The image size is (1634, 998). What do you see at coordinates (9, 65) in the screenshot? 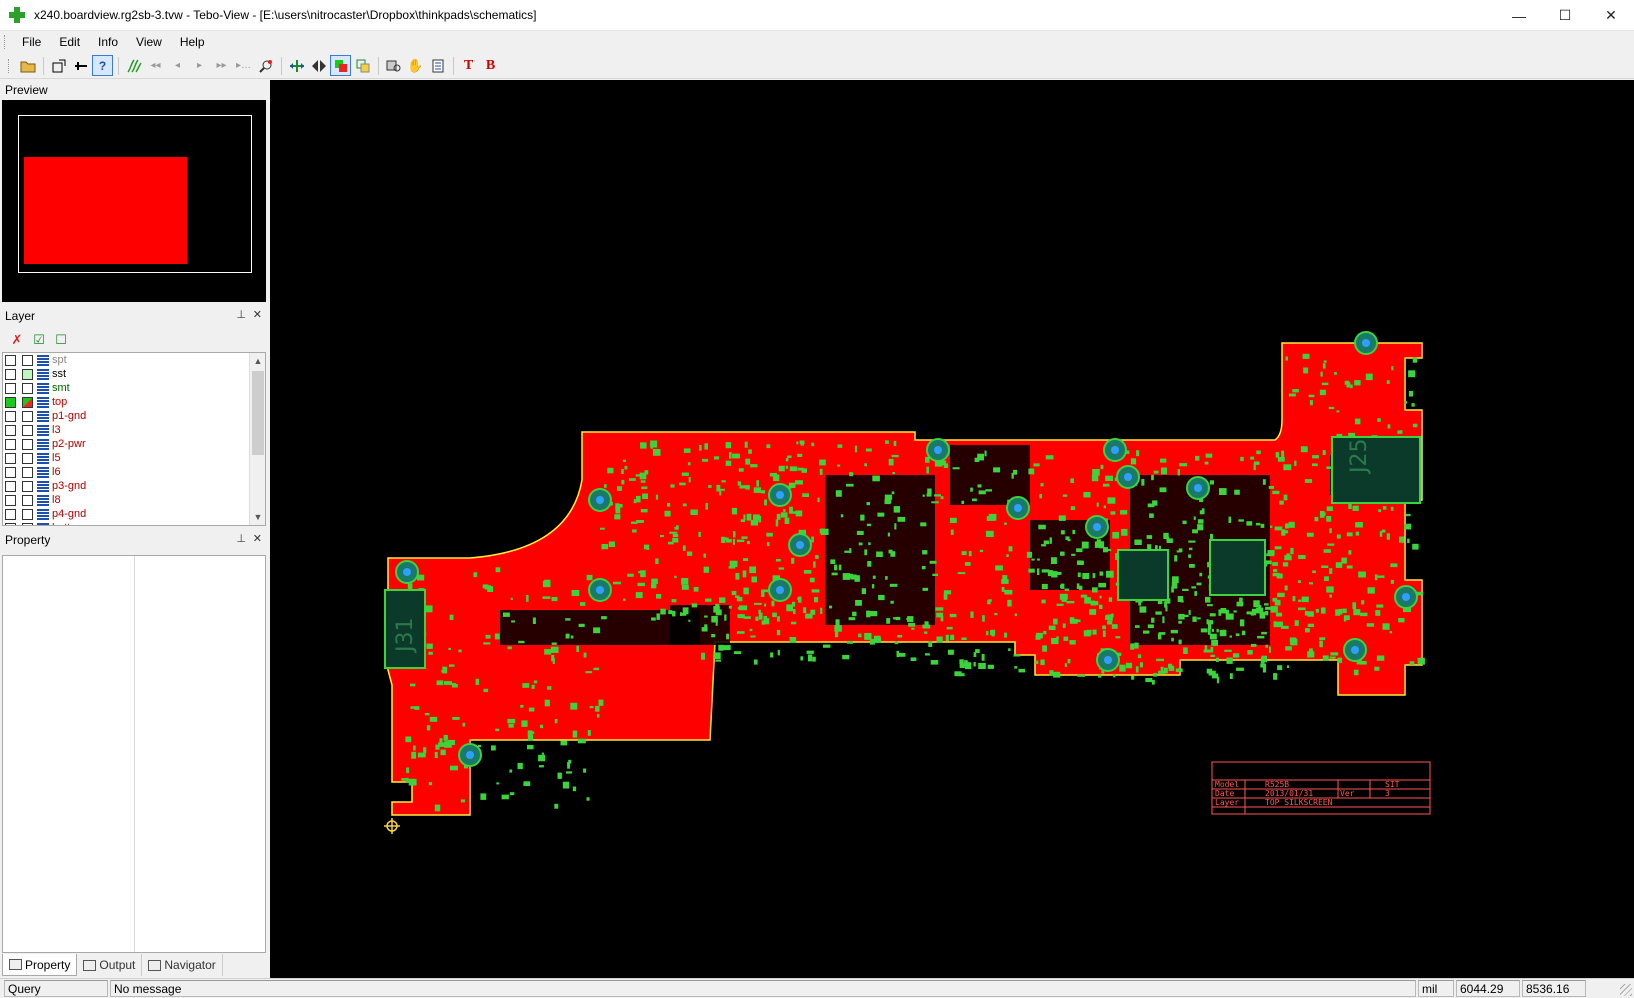
I see `toolbar-grip` at bounding box center [9, 65].